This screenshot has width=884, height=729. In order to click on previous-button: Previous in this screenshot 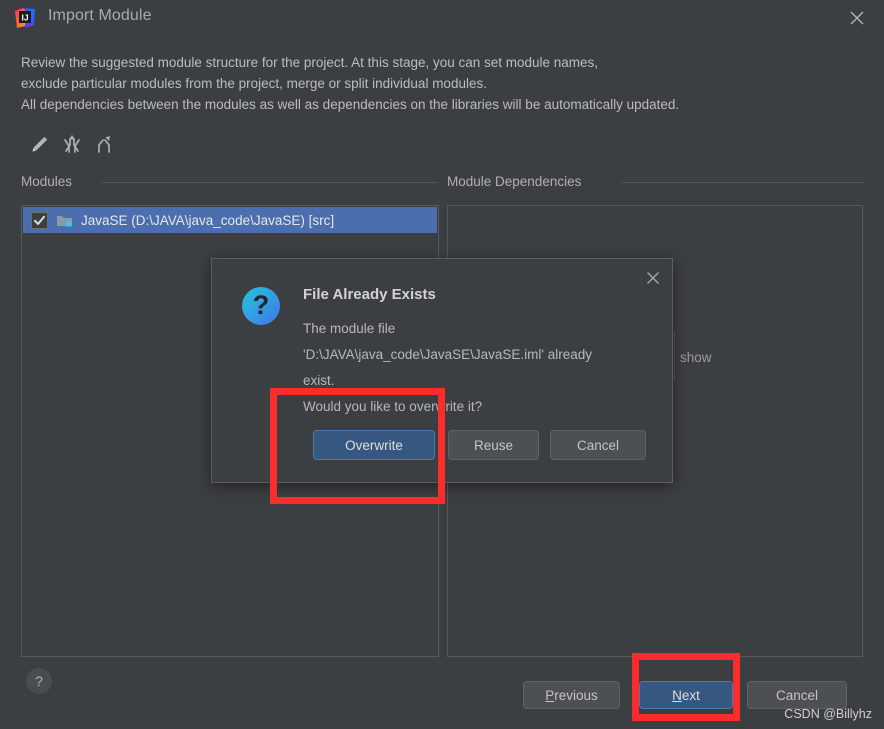, I will do `click(571, 695)`.